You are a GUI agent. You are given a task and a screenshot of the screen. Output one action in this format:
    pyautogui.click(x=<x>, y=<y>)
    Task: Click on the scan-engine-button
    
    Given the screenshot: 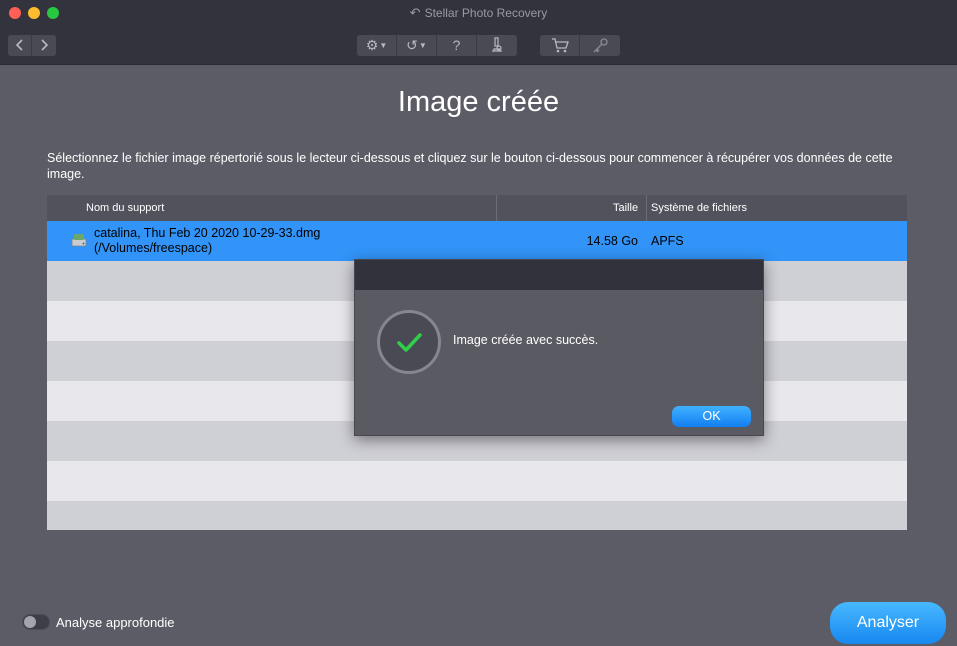 What is the action you would take?
    pyautogui.click(x=497, y=45)
    